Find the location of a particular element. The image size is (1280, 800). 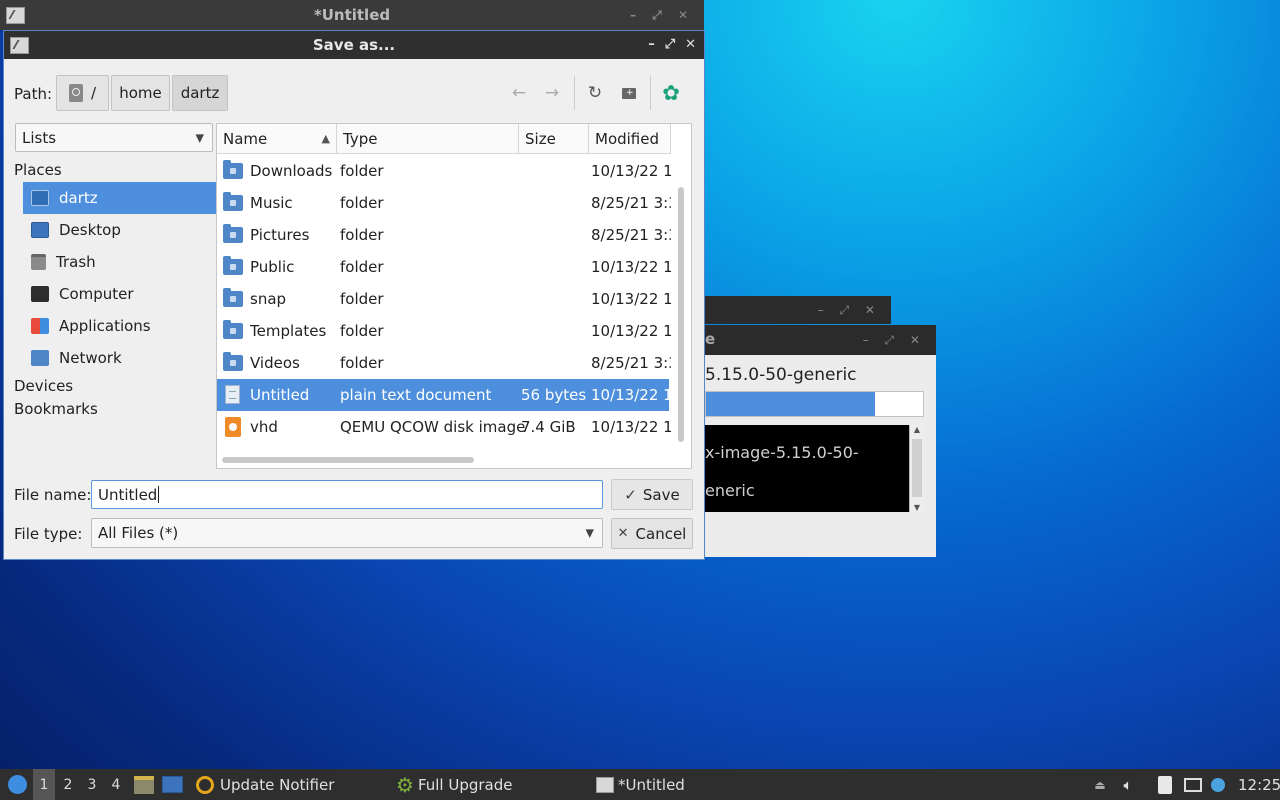

clipboard-icon is located at coordinates (1165, 784).